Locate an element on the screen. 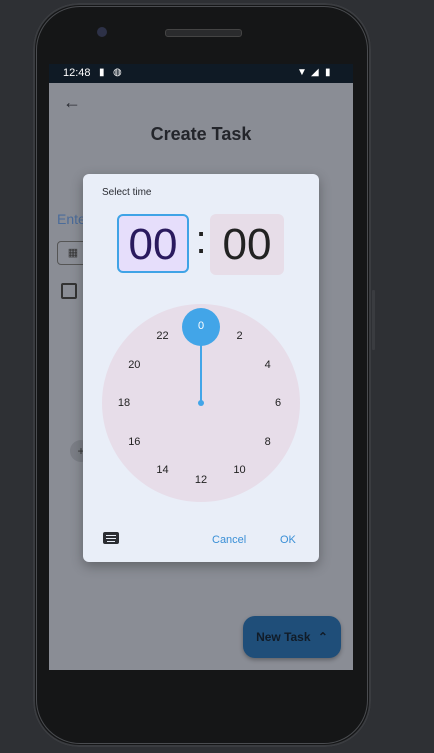 The width and height of the screenshot is (434, 753). power-button is located at coordinates (373, 320).